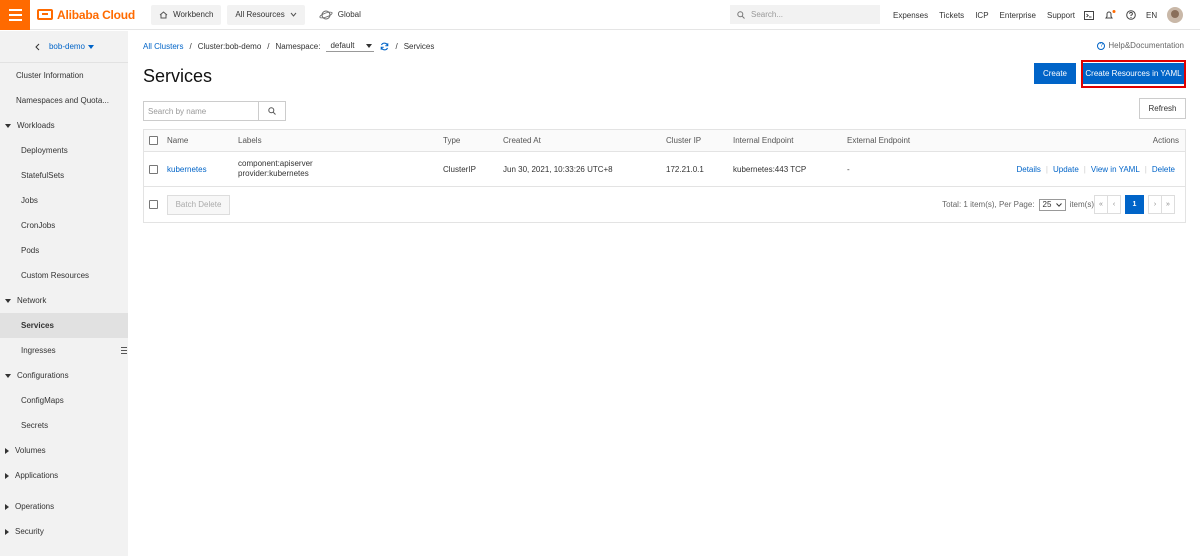 The width and height of the screenshot is (1200, 556). Describe the element at coordinates (273, 173) in the screenshot. I see `label-item: provider:kubernetes` at that location.